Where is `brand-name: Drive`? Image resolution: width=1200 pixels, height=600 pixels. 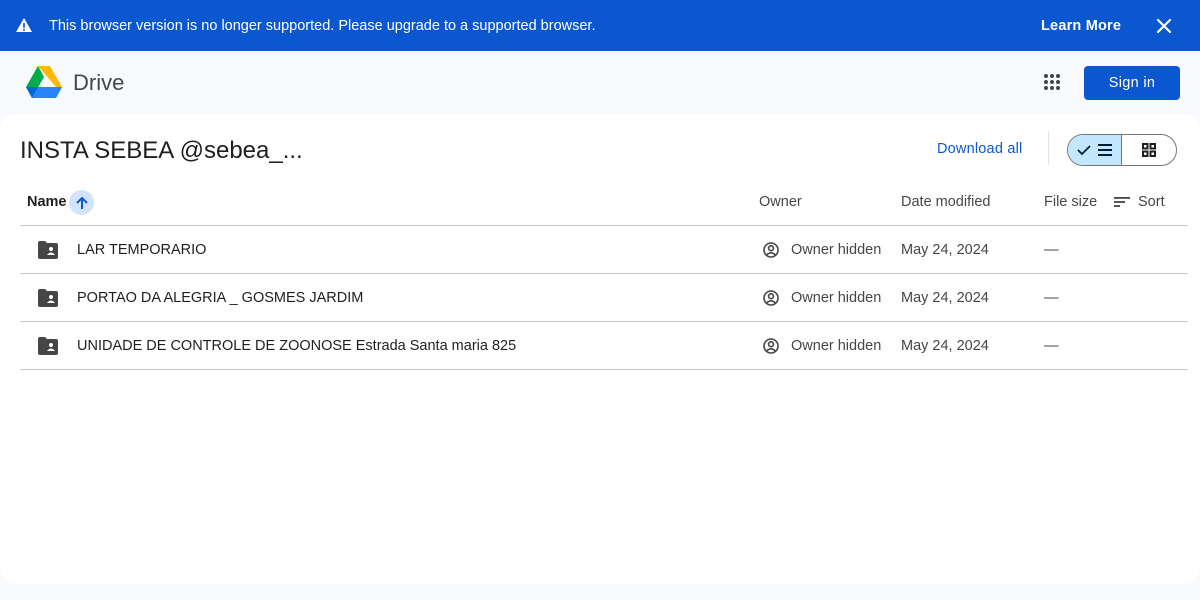
brand-name: Drive is located at coordinates (99, 82).